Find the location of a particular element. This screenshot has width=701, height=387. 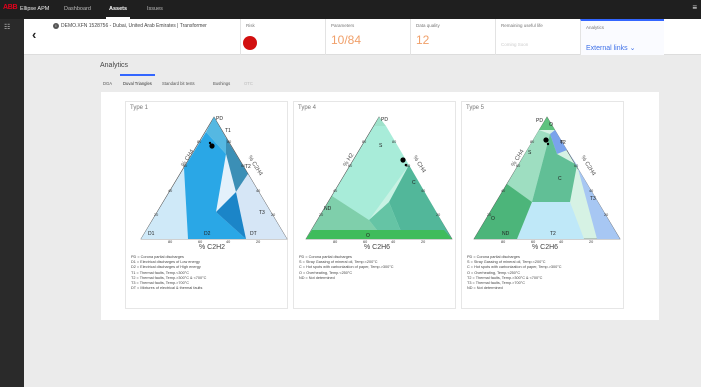

left-sidebar: ☷ is located at coordinates (12, 203).